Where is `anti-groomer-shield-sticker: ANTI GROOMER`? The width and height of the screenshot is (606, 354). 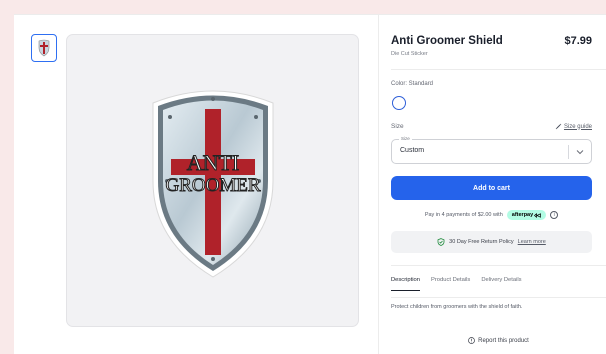 anti-groomer-shield-sticker: ANTI GROOMER is located at coordinates (212, 184).